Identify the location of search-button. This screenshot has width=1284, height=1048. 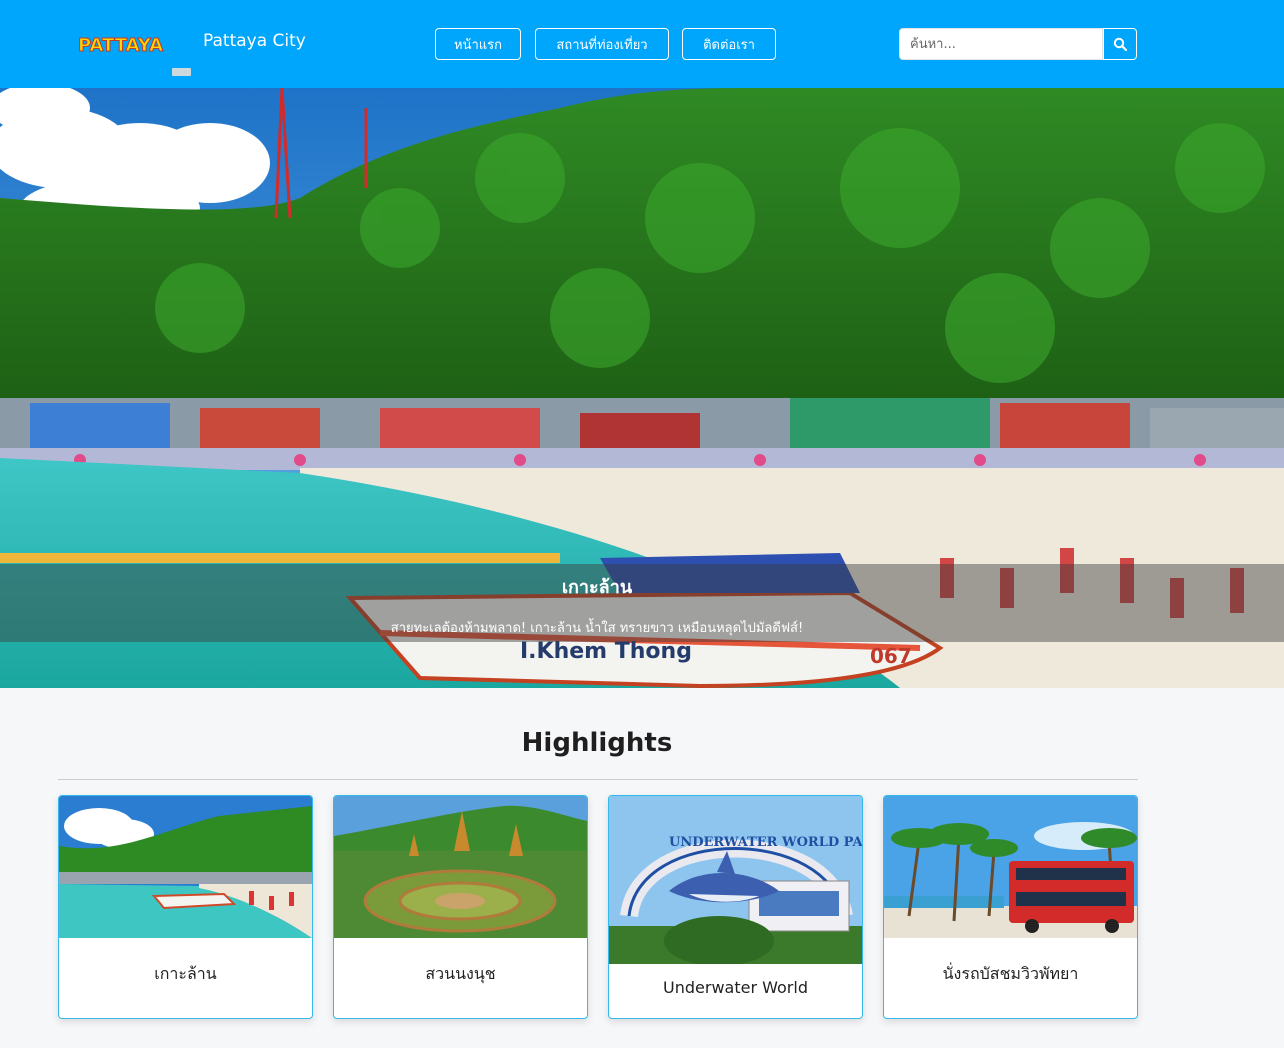
(1120, 44).